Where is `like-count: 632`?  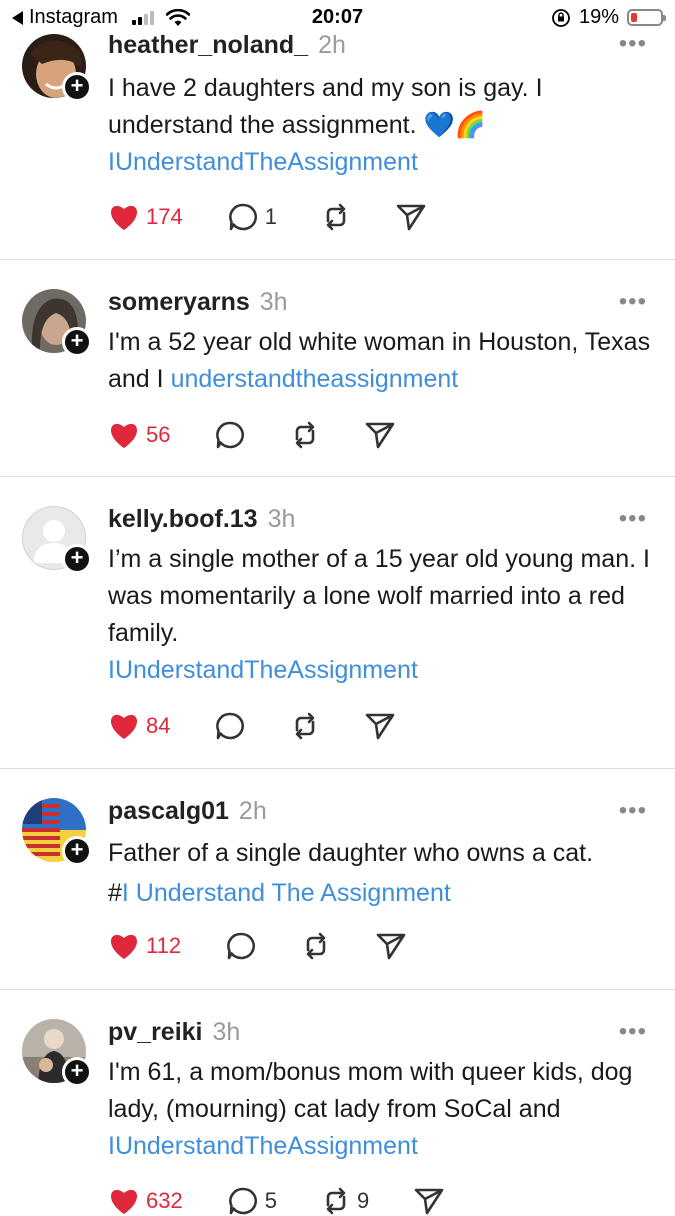 like-count: 632 is located at coordinates (164, 1200).